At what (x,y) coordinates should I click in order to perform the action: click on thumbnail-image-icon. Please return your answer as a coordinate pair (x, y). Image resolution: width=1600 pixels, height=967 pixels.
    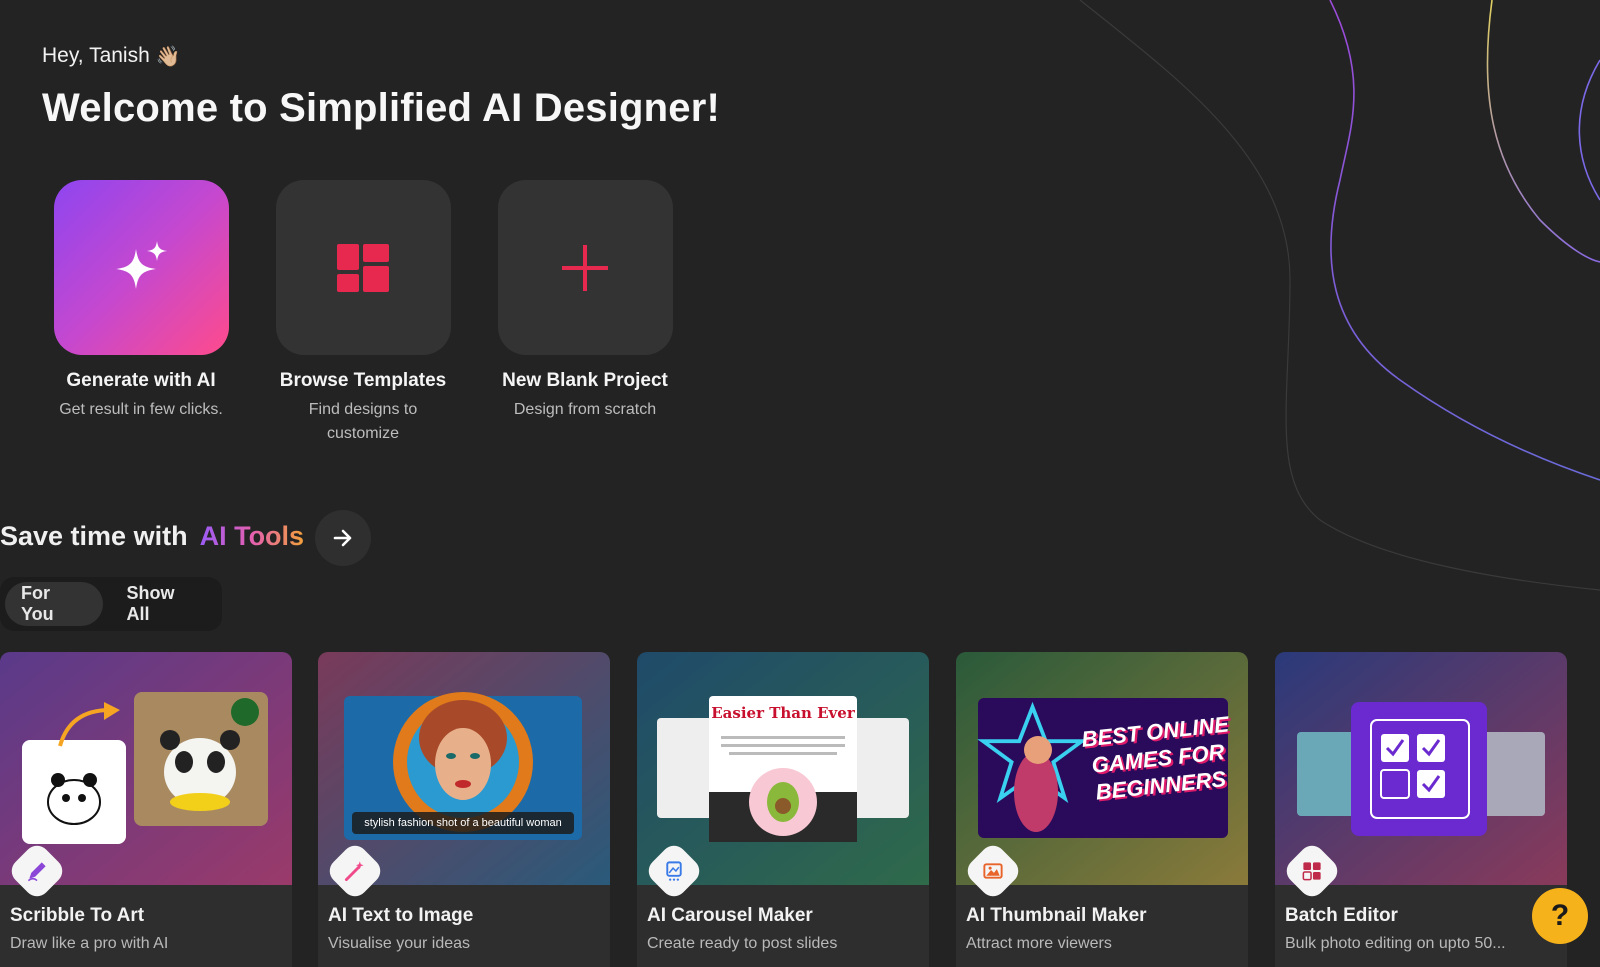
    Looking at the image, I should click on (993, 871).